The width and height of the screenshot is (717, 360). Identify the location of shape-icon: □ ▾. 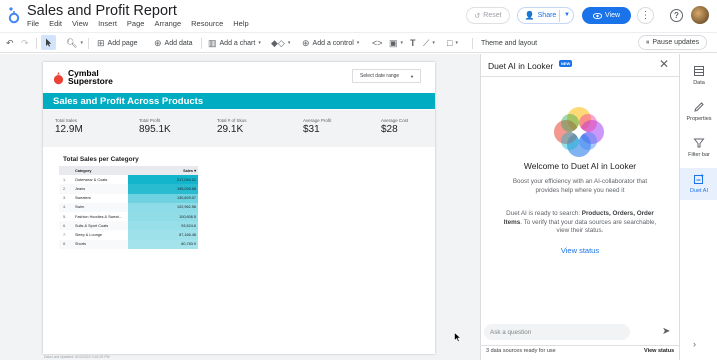
(452, 43).